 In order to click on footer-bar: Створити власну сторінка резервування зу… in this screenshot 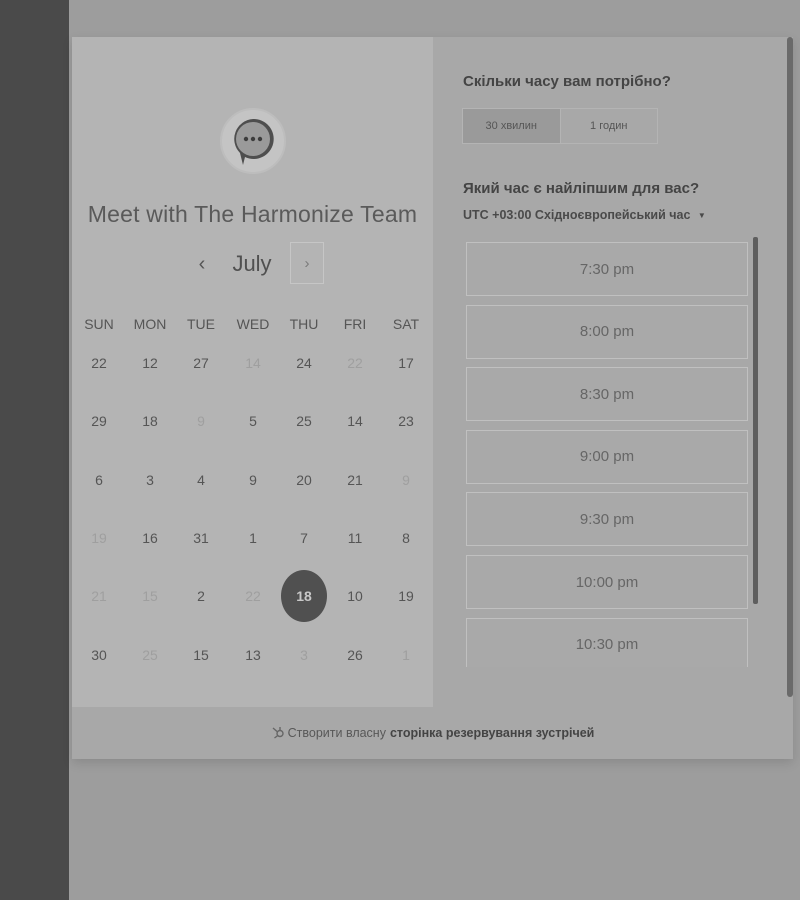, I will do `click(432, 733)`.